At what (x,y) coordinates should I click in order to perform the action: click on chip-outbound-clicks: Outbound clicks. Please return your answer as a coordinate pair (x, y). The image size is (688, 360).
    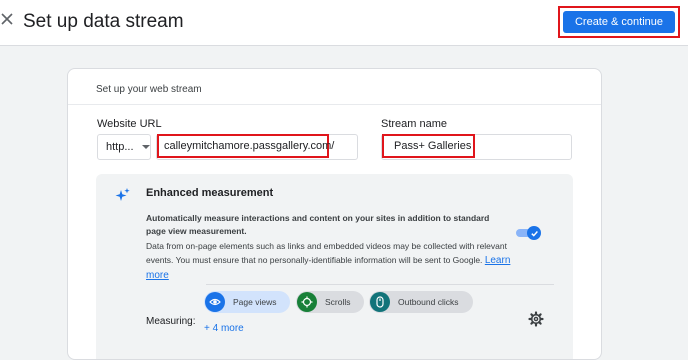
    Looking at the image, I should click on (421, 302).